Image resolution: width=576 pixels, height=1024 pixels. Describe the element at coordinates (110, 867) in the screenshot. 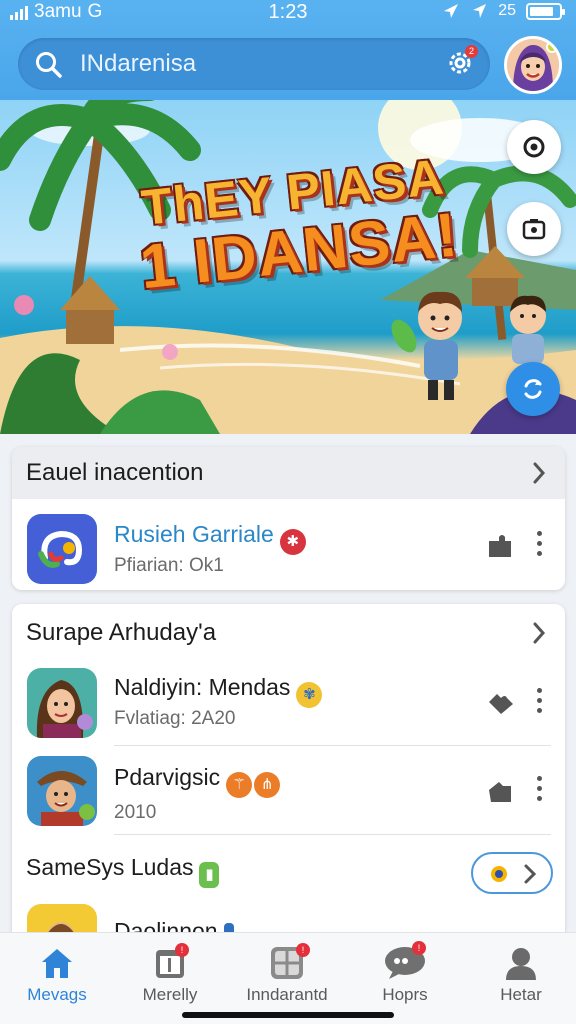

I see `subsection-title: SameSys Ludas` at that location.